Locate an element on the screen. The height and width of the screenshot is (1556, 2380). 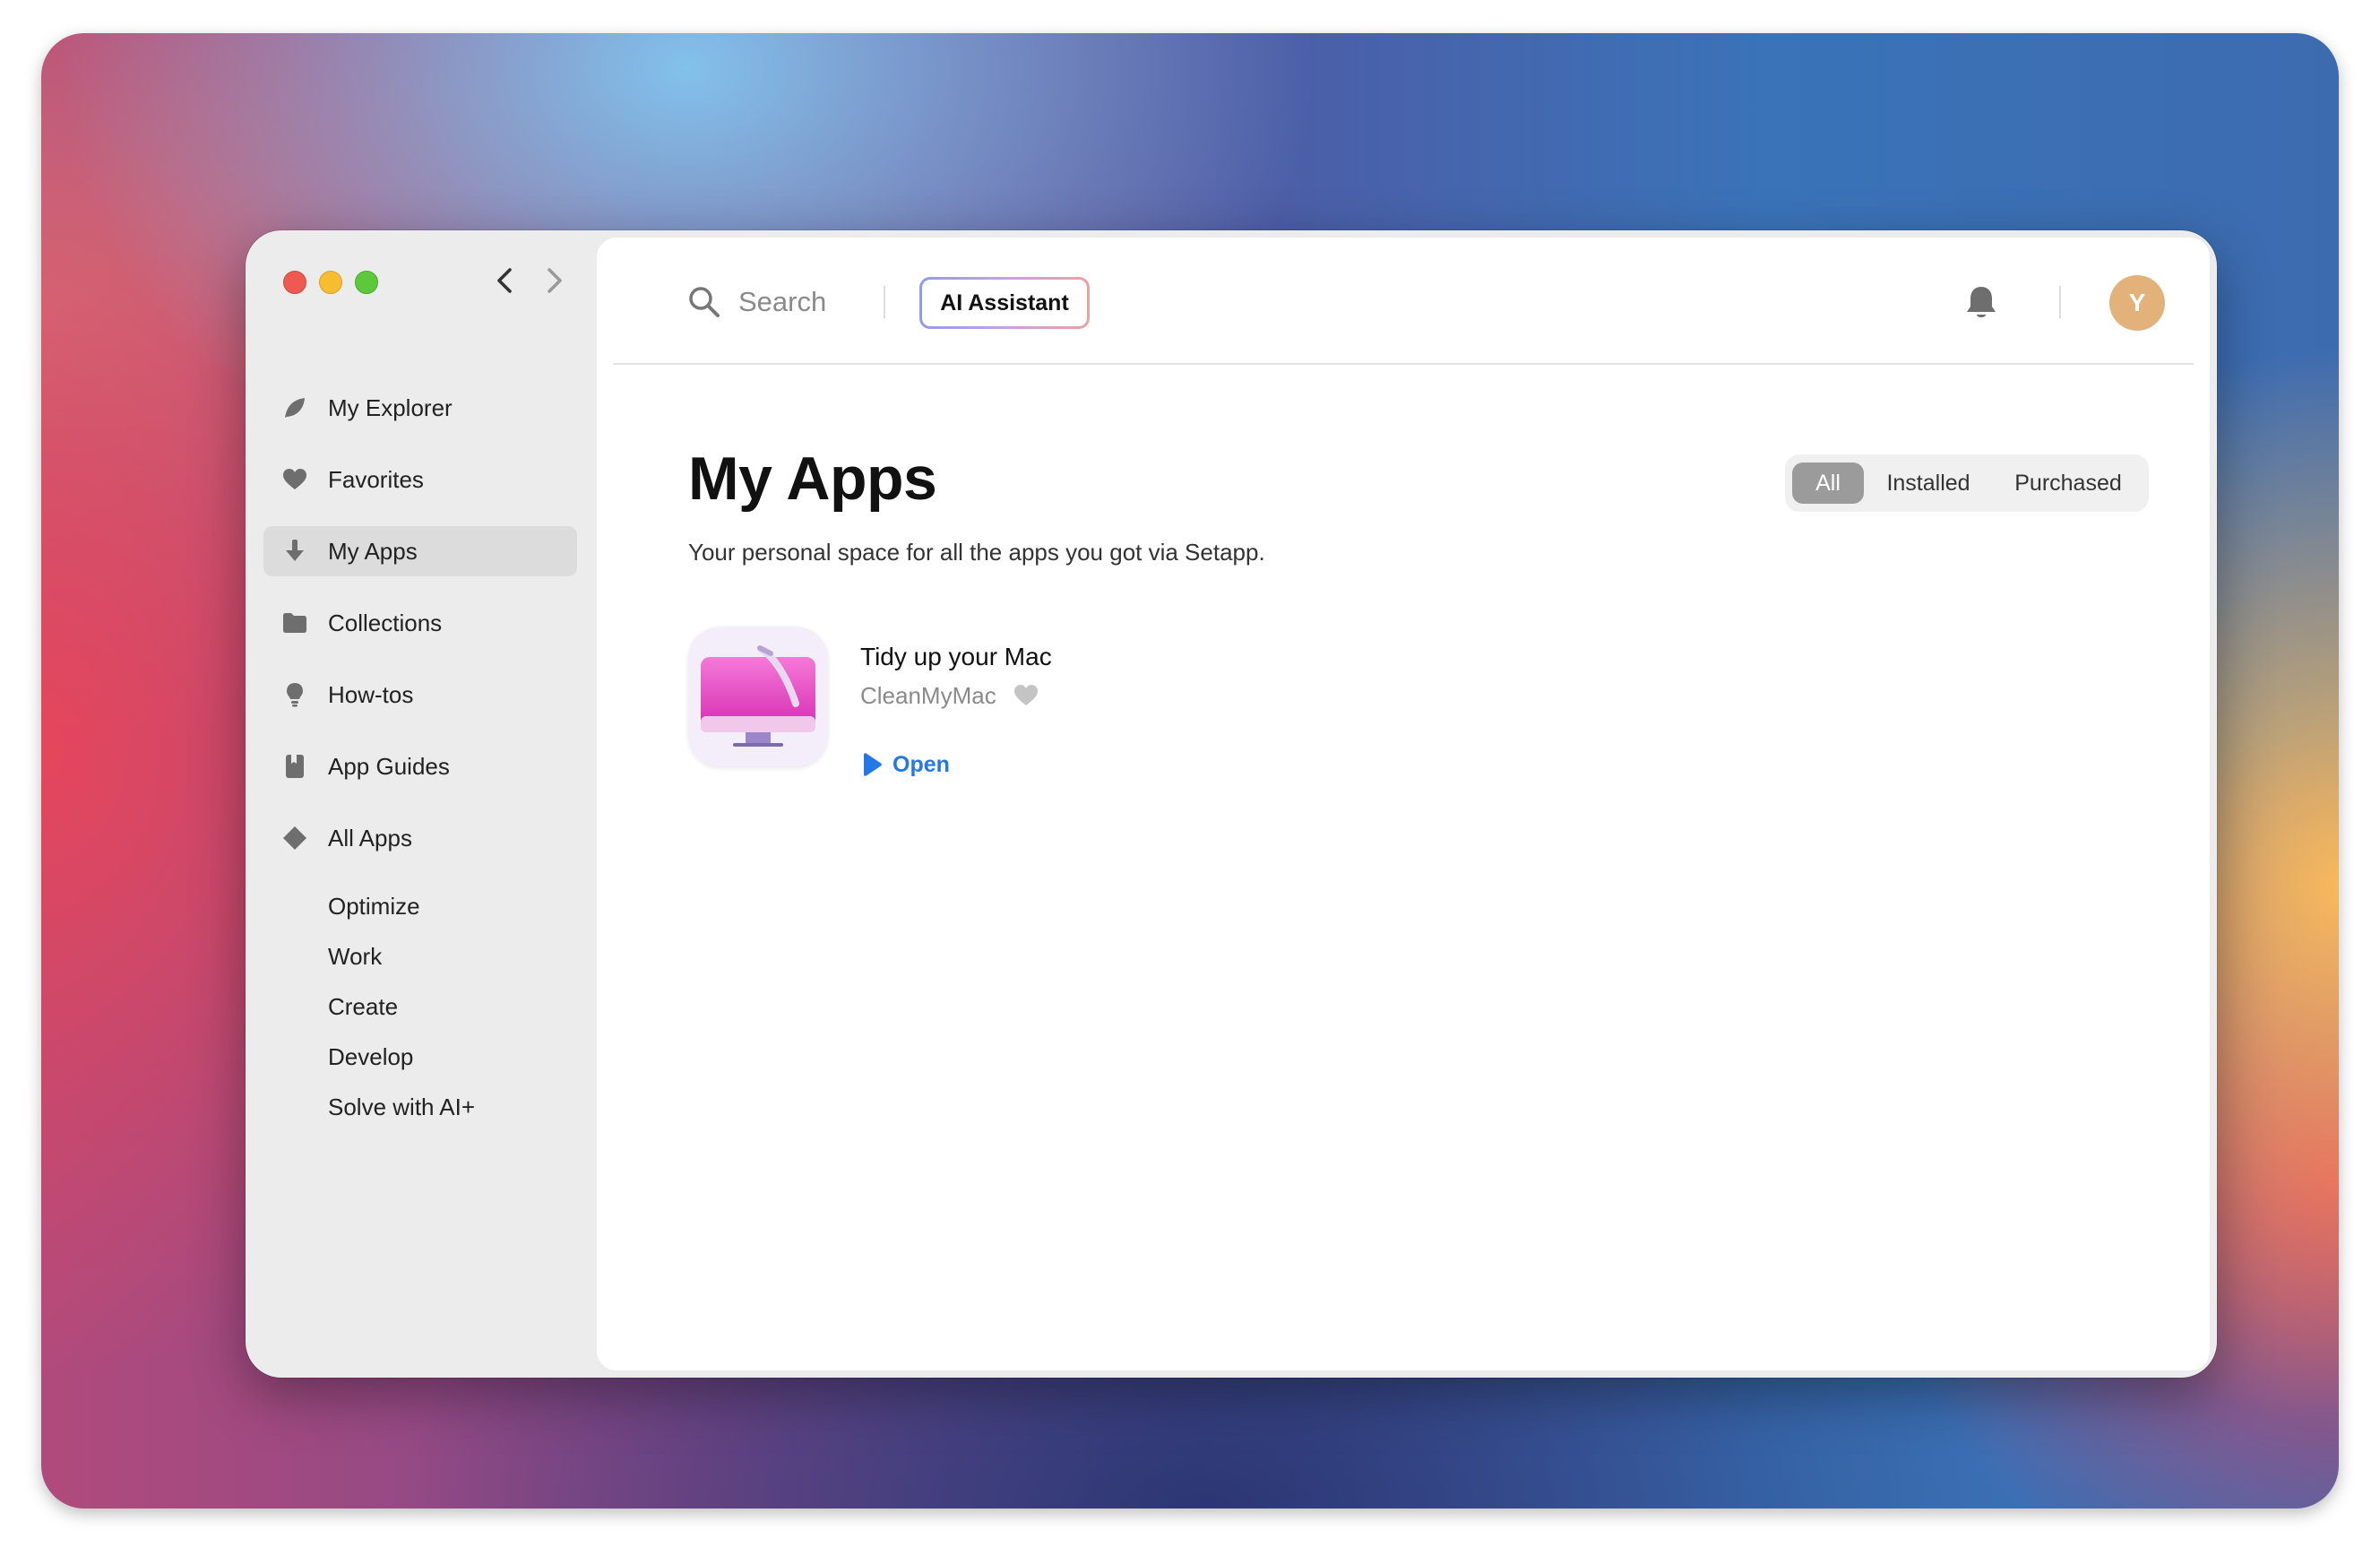
sidebar-category-optimize: Optimize is located at coordinates (374, 906).